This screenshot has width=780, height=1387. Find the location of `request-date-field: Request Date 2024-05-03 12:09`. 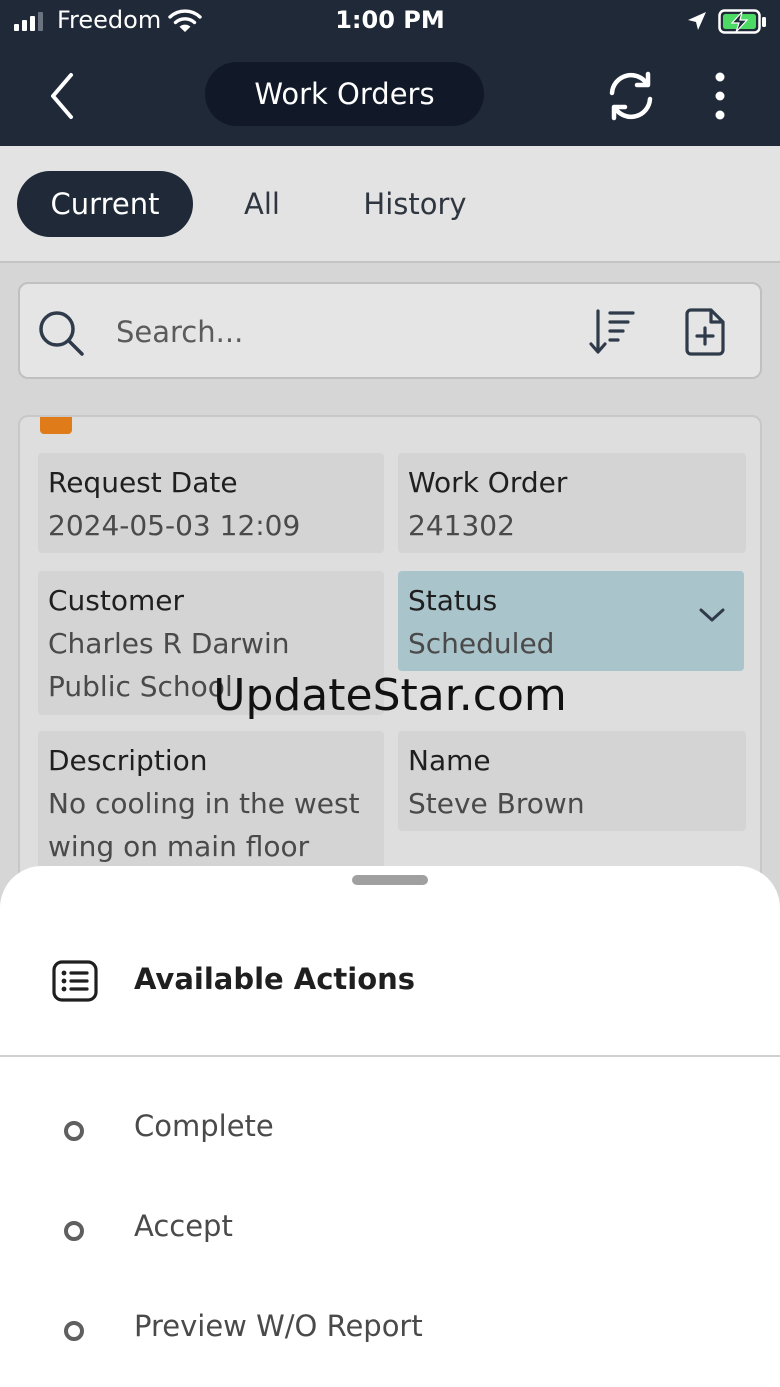

request-date-field: Request Date 2024-05-03 12:09 is located at coordinates (211, 503).